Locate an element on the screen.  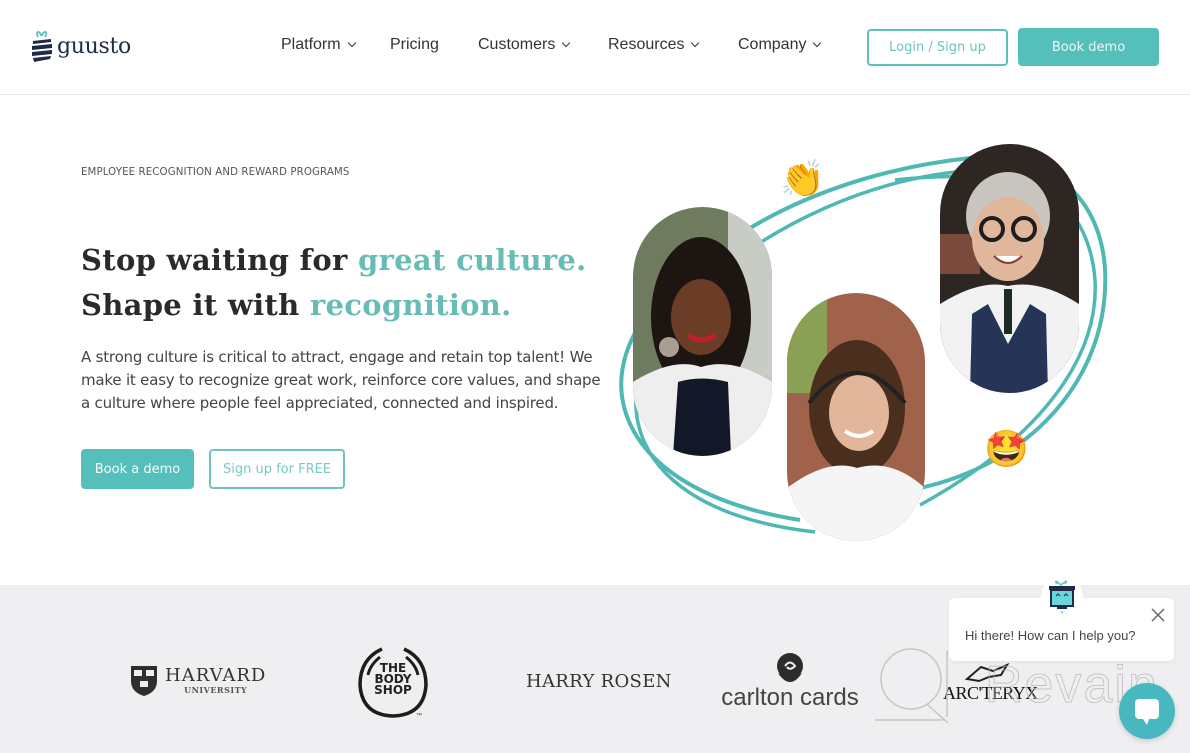
photo-barista is located at coordinates (1009, 268).